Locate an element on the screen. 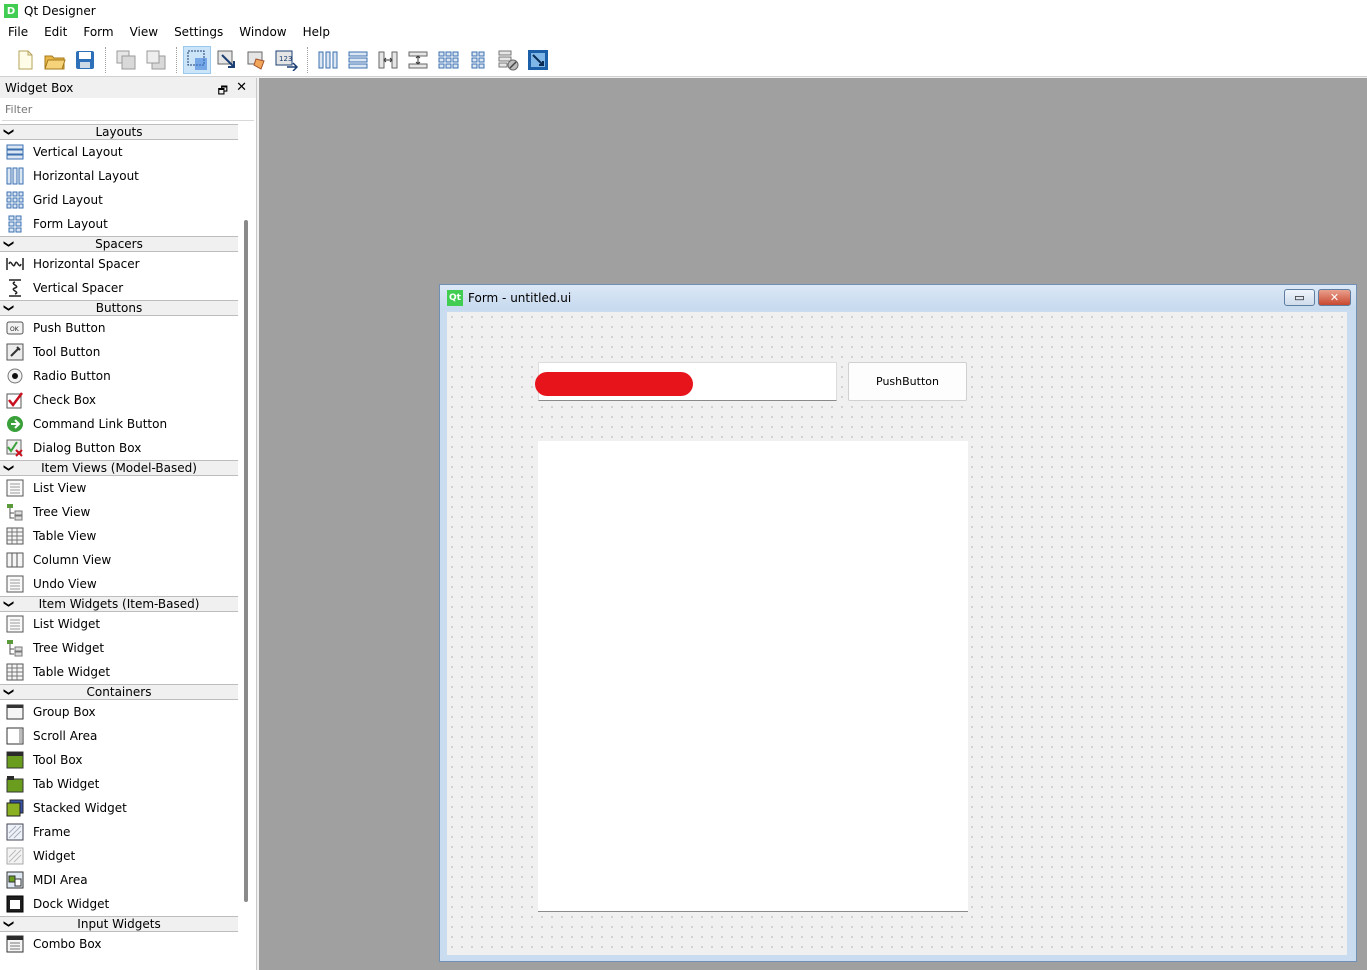  menu-view: View is located at coordinates (144, 32).